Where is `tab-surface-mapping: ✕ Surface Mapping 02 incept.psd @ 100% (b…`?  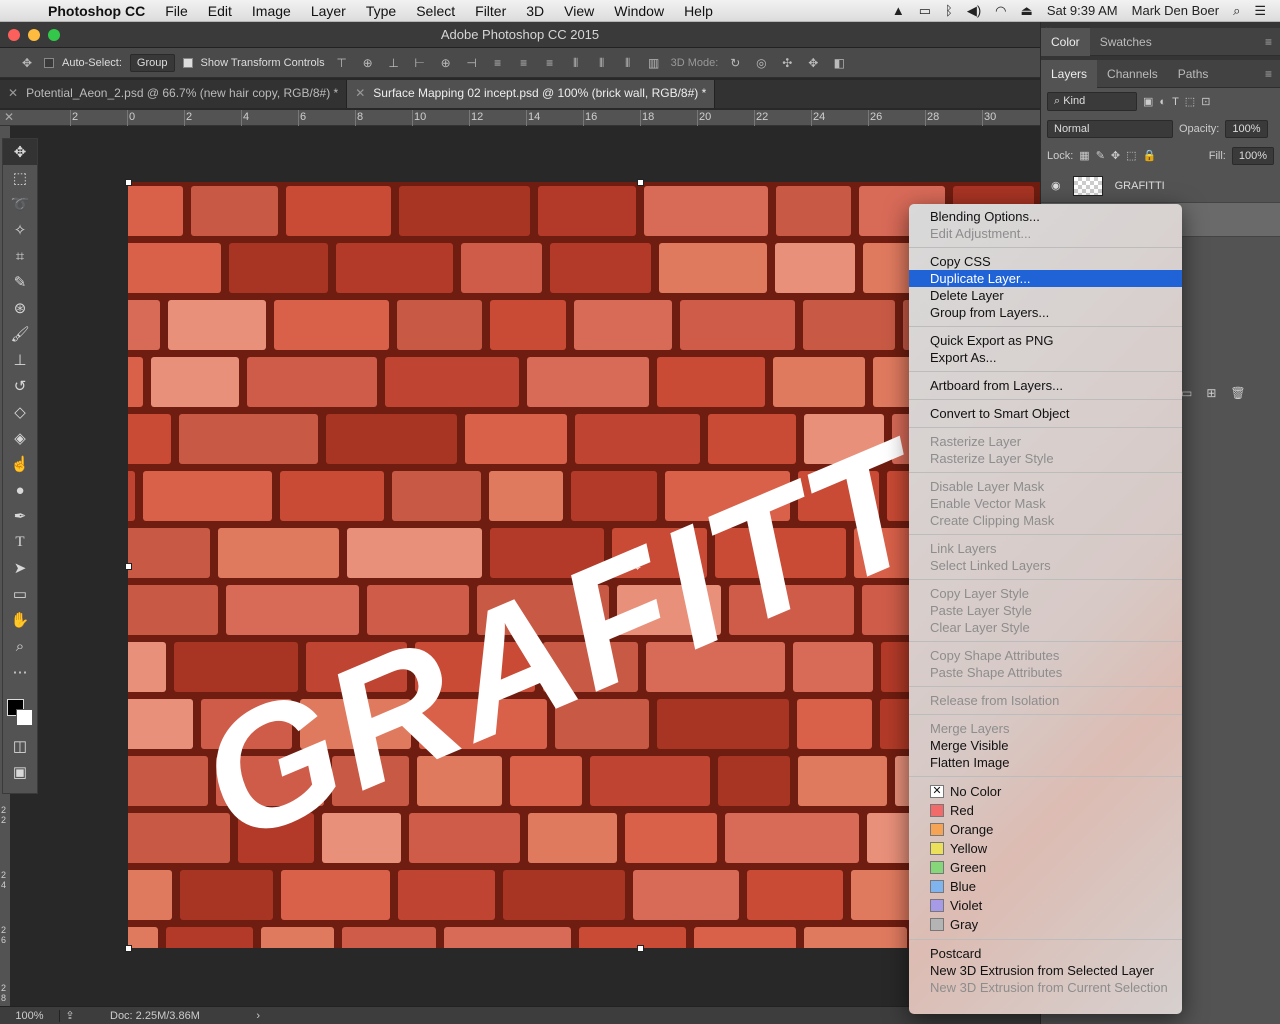
tab-surface-mapping: ✕ Surface Mapping 02 incept.psd @ 100% (b… is located at coordinates (531, 94).